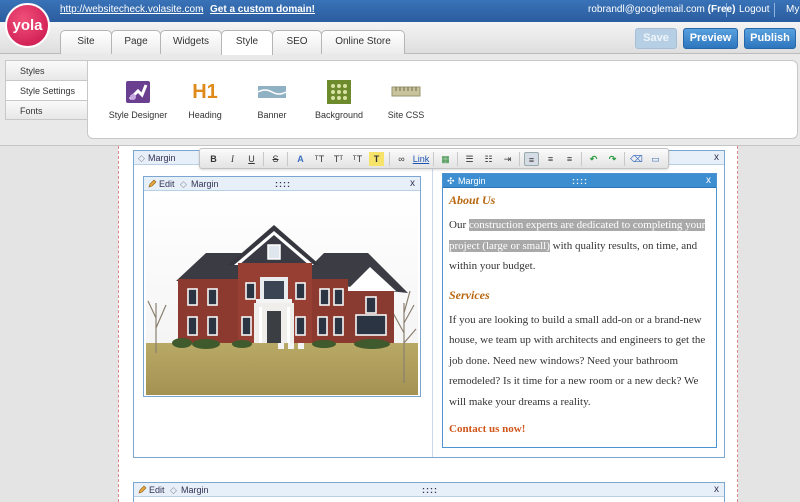 Image resolution: width=800 pixels, height=502 pixels. What do you see at coordinates (646, 9) in the screenshot?
I see `account-email-text: robrandl@googlemail.com` at bounding box center [646, 9].